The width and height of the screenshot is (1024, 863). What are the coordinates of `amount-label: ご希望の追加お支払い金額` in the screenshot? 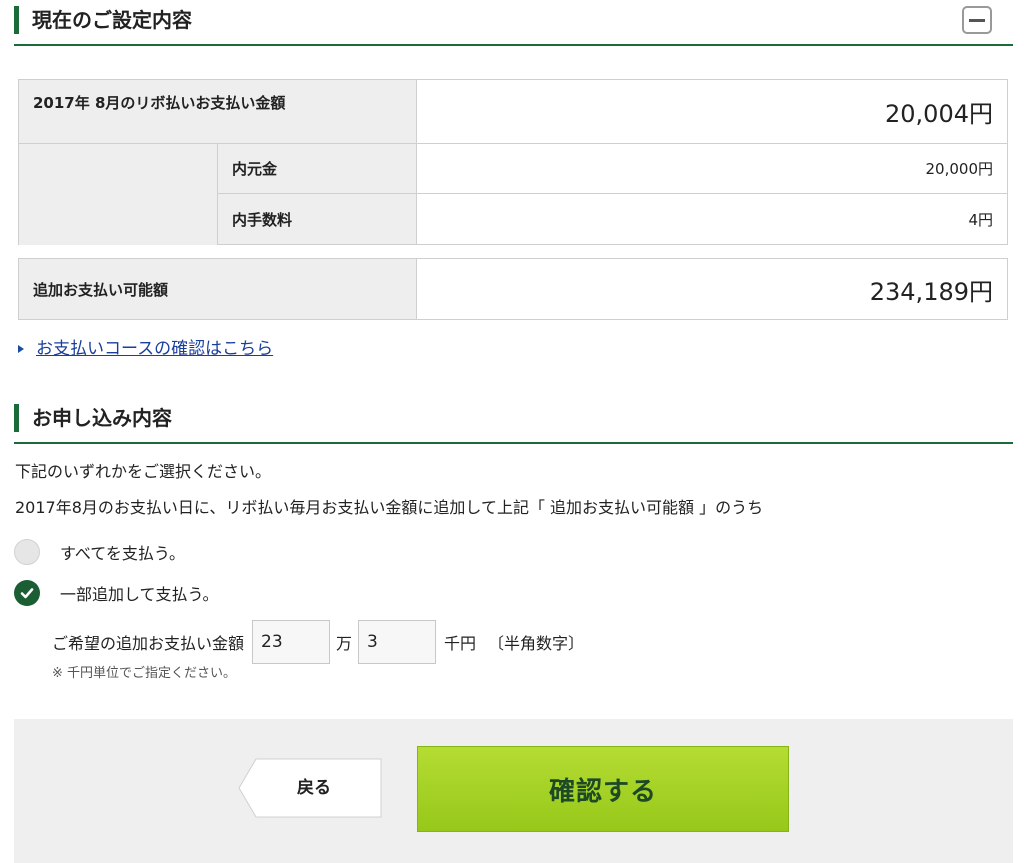 It's located at (148, 643).